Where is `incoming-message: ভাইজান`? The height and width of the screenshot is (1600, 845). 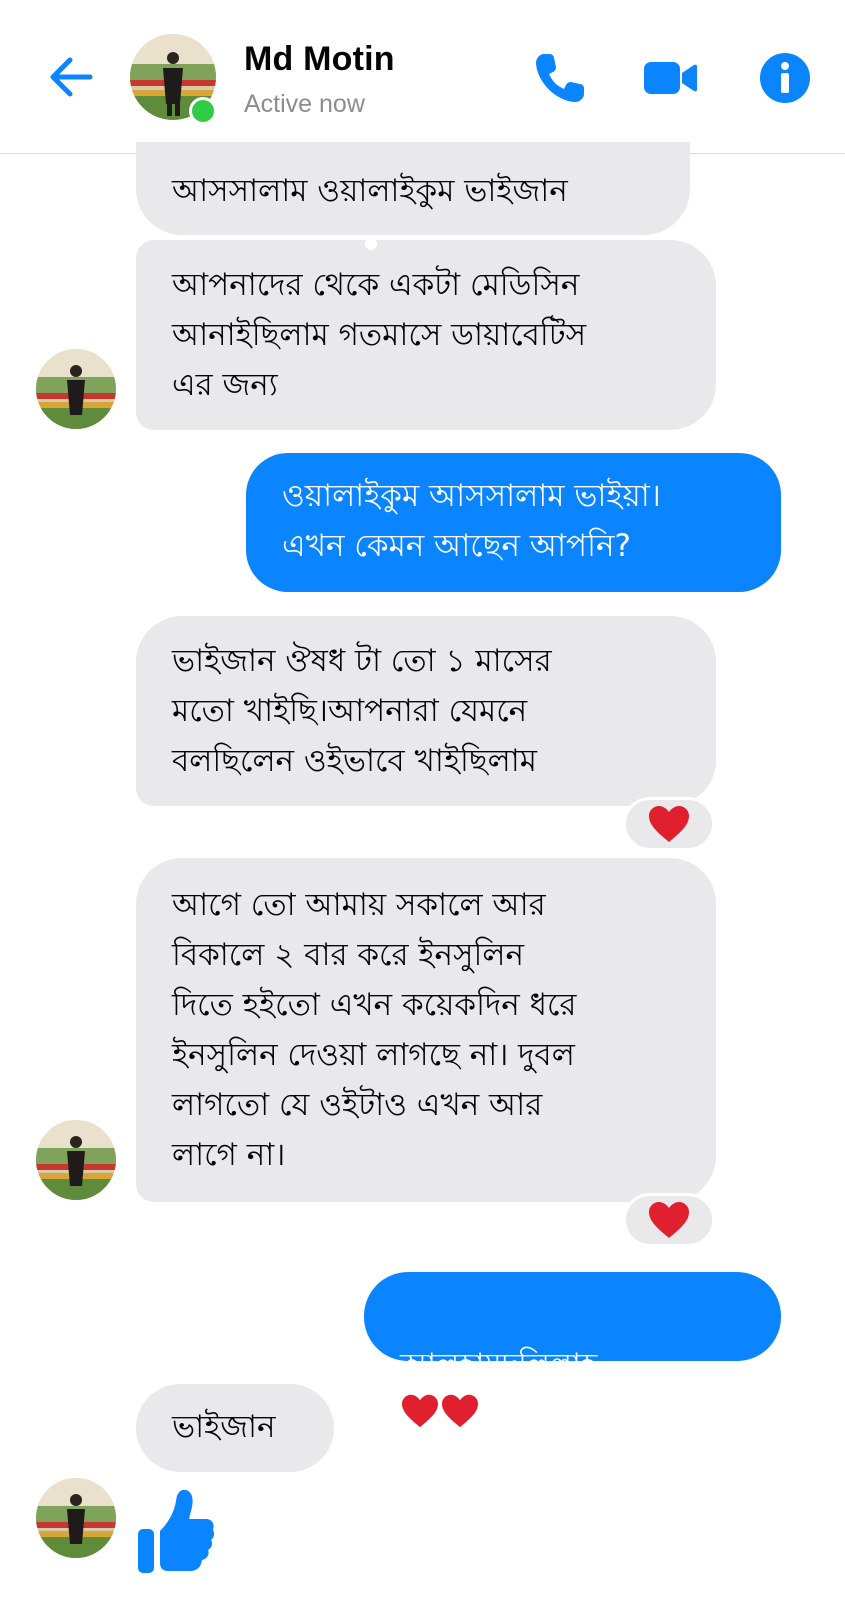 incoming-message: ভাইজান is located at coordinates (235, 1428).